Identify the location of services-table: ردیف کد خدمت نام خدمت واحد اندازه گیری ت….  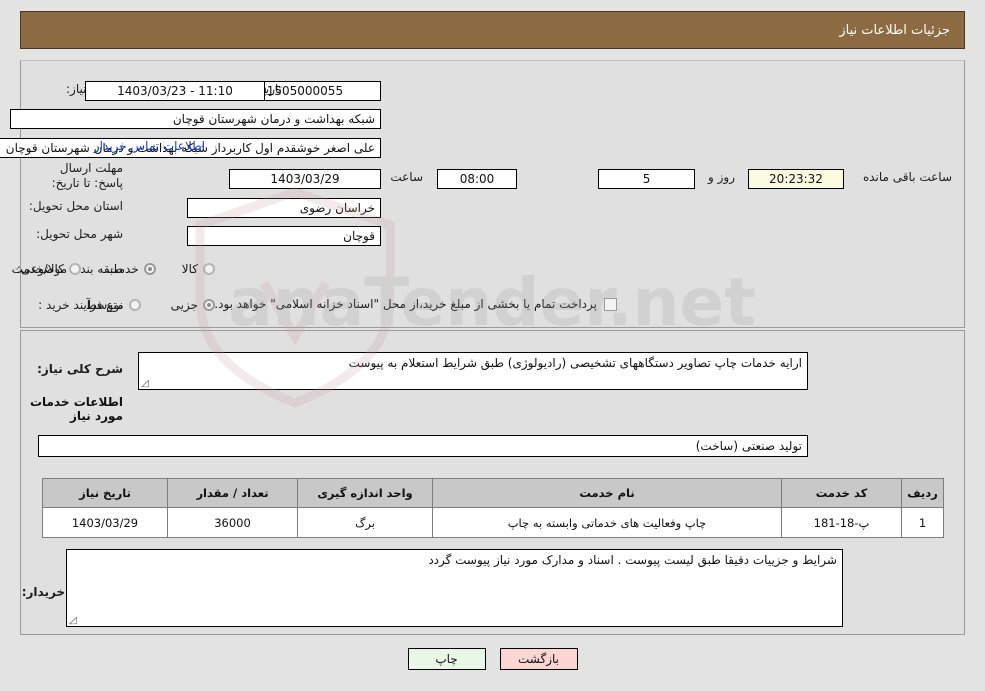
(493, 508).